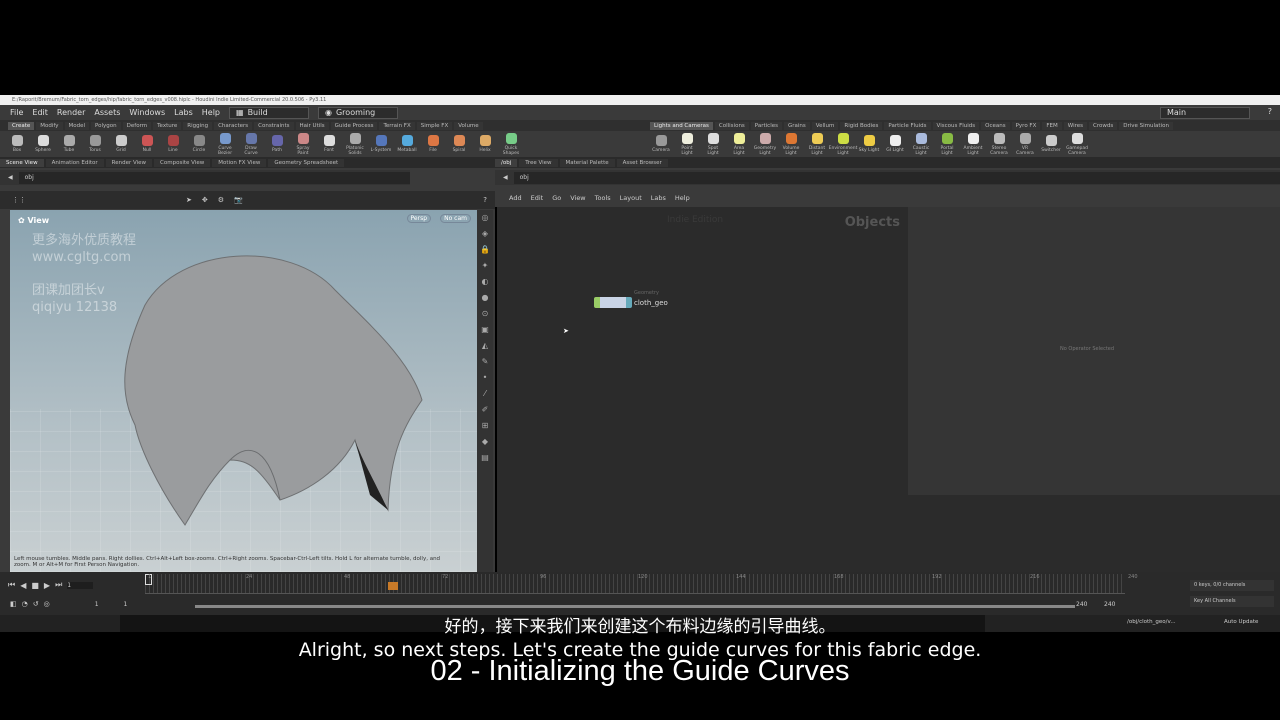 The image size is (1280, 720). Describe the element at coordinates (1075, 125) in the screenshot. I see `shelf-tab: Wires` at that location.